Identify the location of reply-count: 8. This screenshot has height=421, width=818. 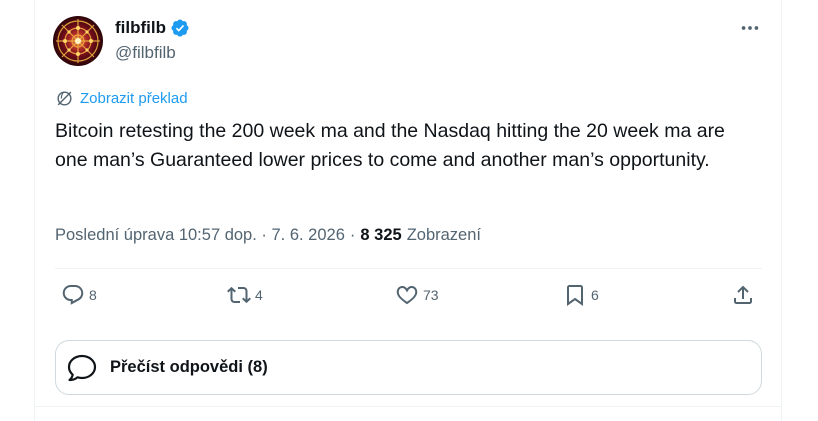
(93, 295).